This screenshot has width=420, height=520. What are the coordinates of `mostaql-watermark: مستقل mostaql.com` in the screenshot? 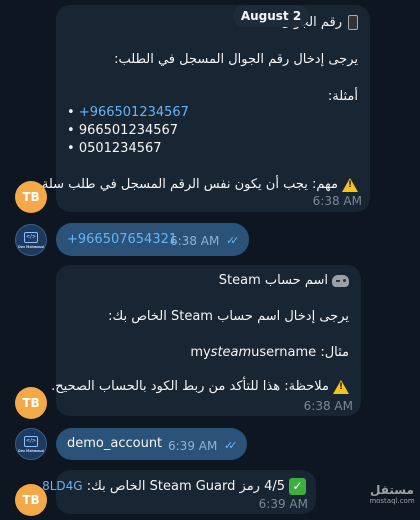 It's located at (392, 494).